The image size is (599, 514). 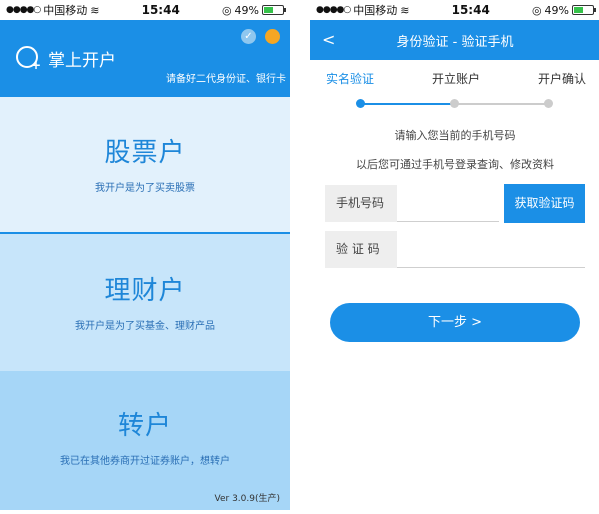 I want to click on stock-account-option: 股票户 我开户是为了买卖股票, so click(x=145, y=165).